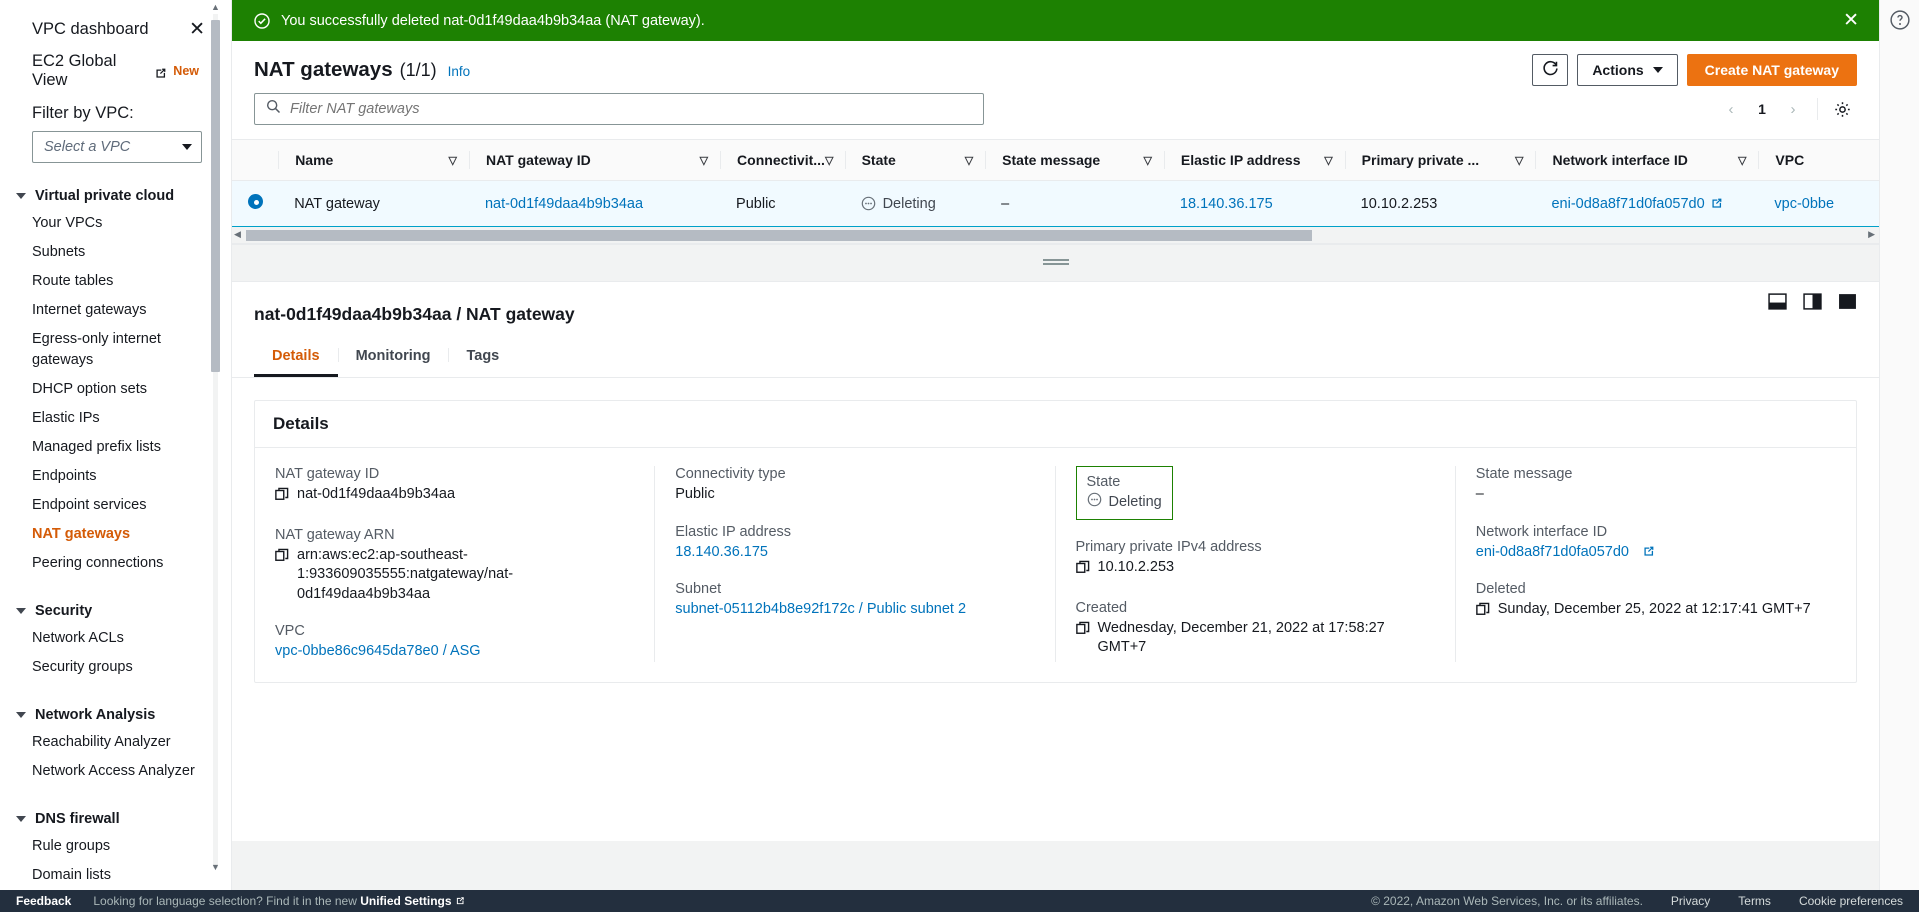  Describe the element at coordinates (482, 358) in the screenshot. I see `tab-tags: Tags` at that location.